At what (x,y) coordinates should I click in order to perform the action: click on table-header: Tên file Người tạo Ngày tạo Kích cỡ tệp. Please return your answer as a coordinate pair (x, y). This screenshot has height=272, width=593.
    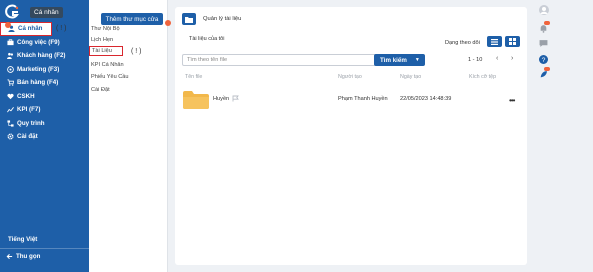
    Looking at the image, I should click on (351, 79).